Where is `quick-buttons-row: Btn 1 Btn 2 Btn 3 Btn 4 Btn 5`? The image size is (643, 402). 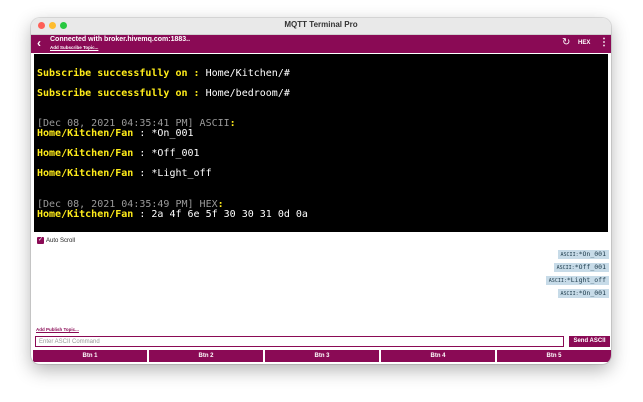
quick-buttons-row: Btn 1 Btn 2 Btn 3 Btn 4 Btn 5 is located at coordinates (322, 356).